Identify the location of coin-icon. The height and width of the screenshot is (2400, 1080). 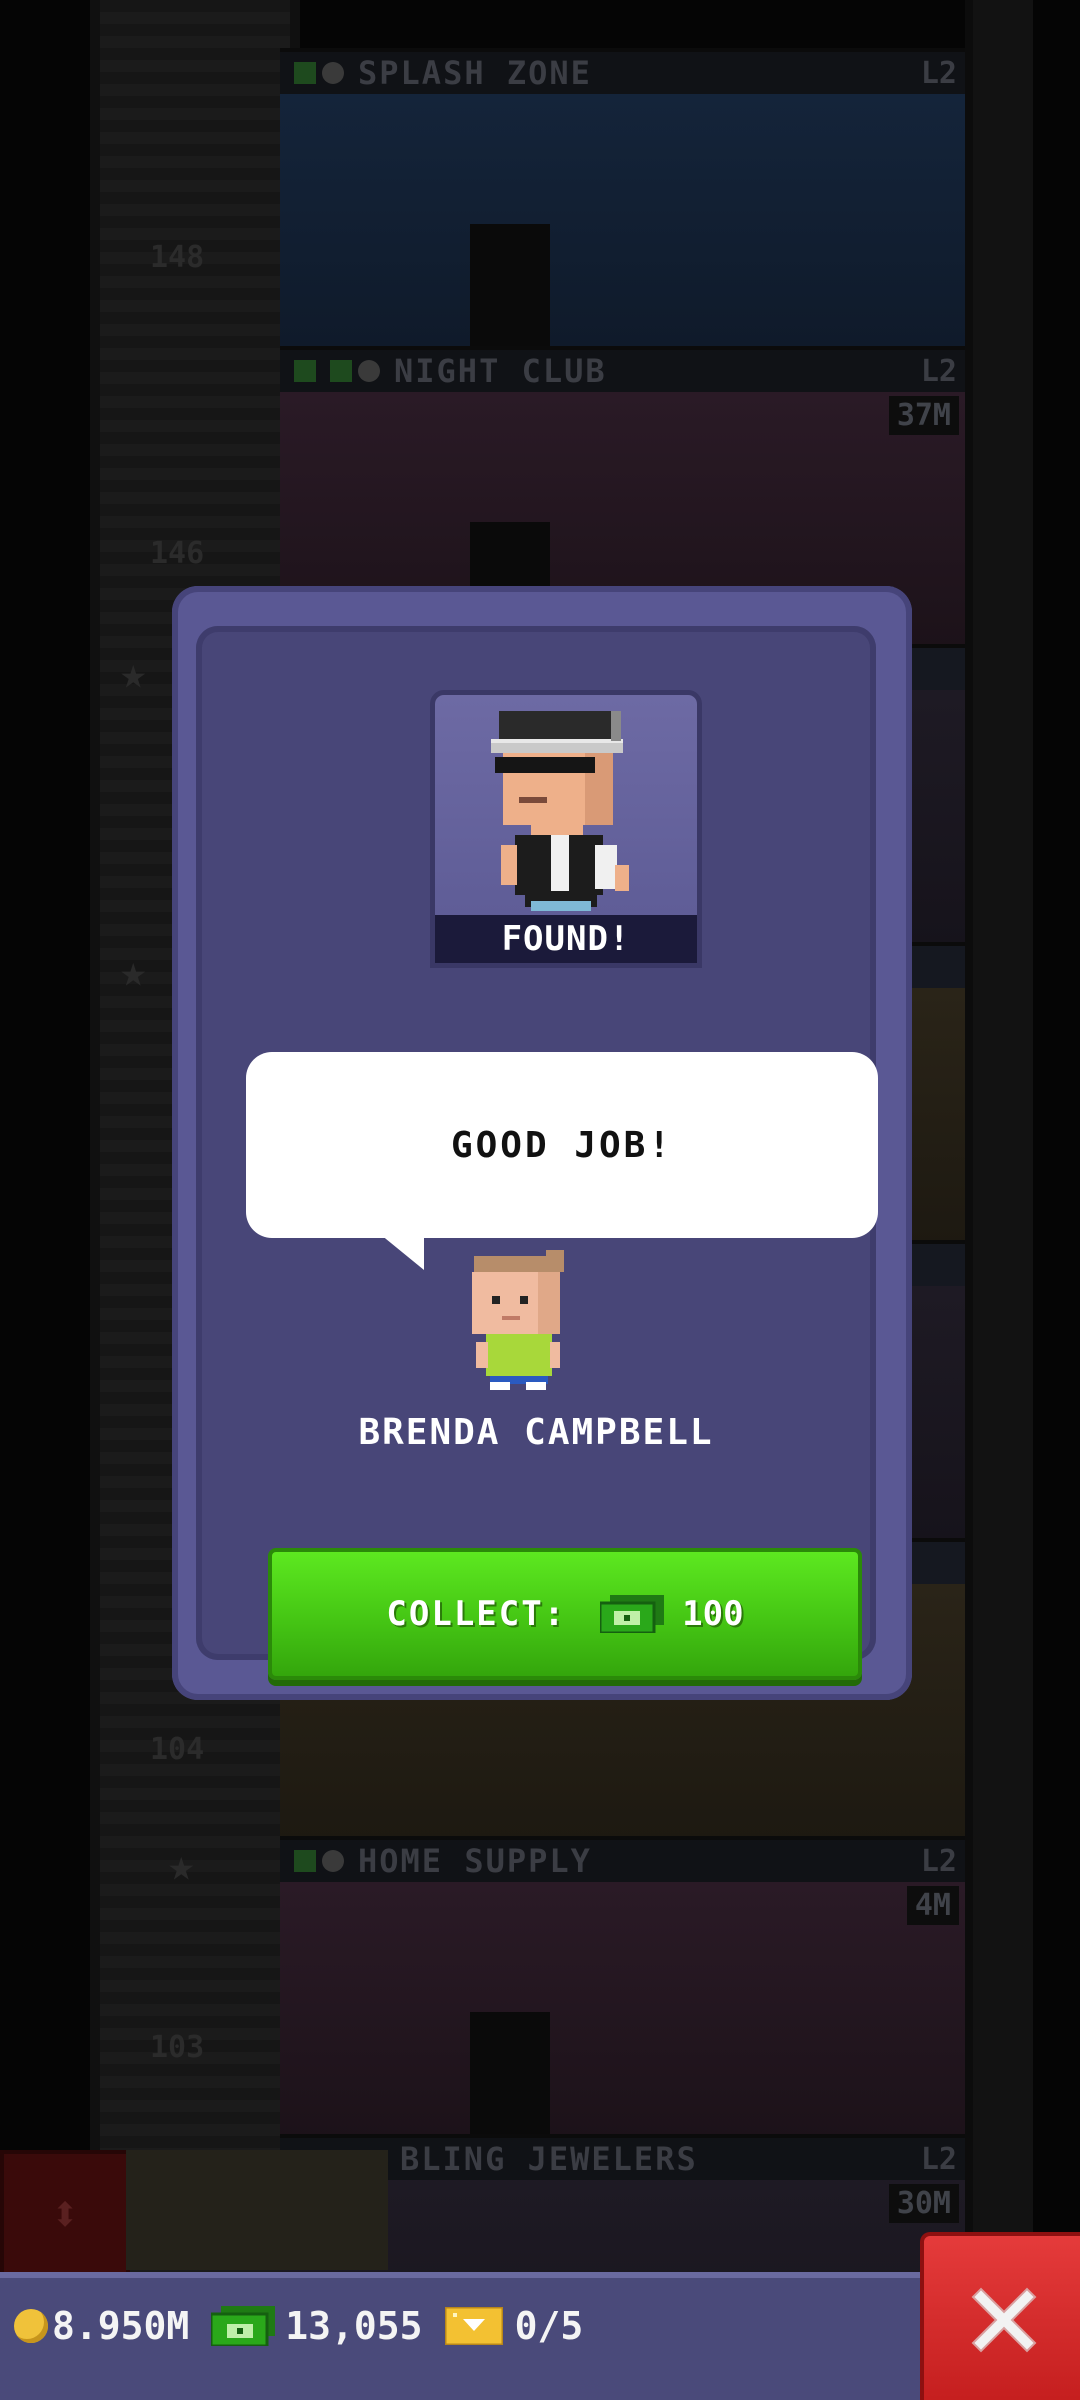
(31, 2326).